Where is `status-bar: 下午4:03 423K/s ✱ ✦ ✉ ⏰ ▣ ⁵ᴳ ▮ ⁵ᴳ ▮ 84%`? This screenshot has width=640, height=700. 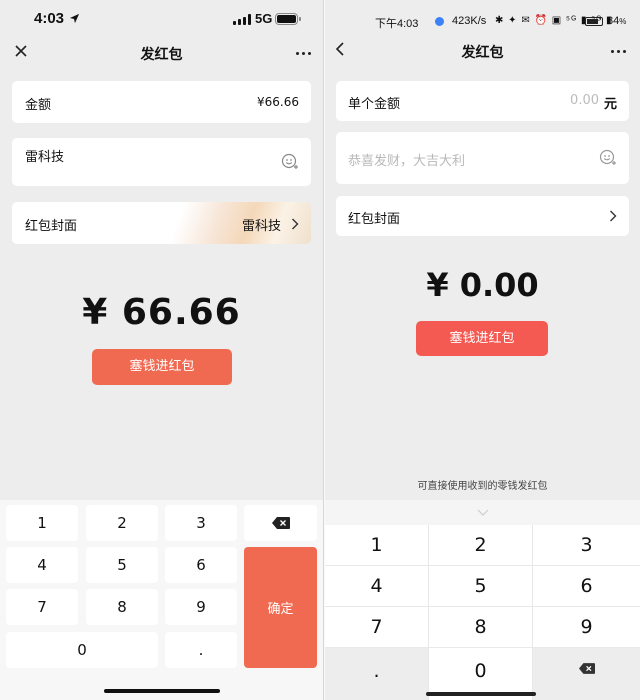
status-bar: 下午4:03 423K/s ✱ ✦ ✉ ⏰ ▣ ⁵ᴳ ▮ ⁵ᴳ ▮ 84% is located at coordinates (482, 22).